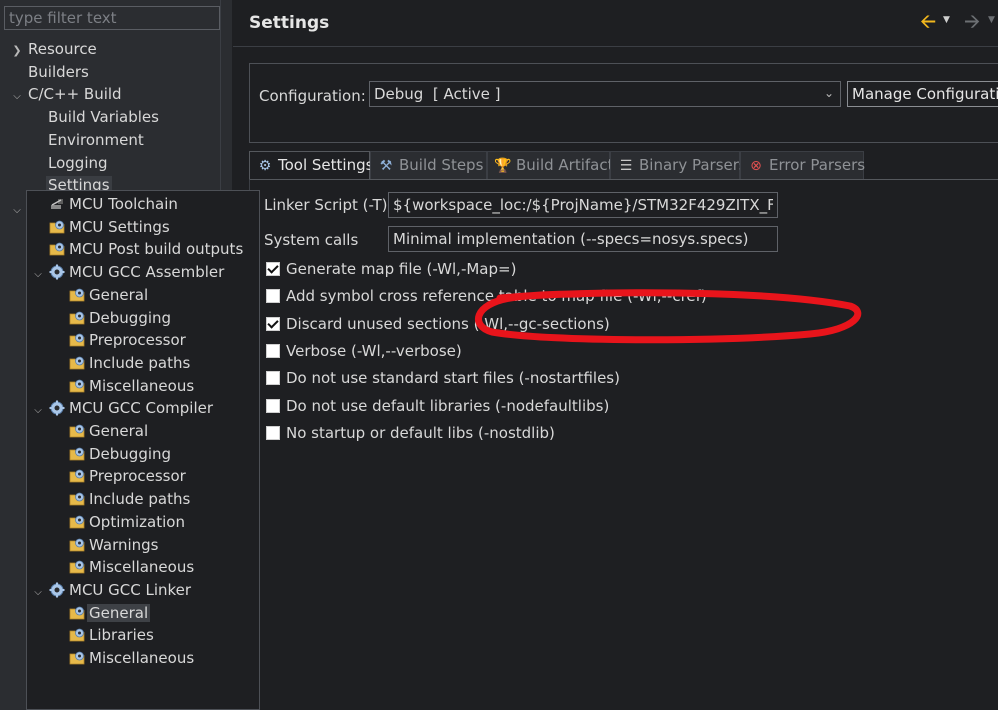 This screenshot has height=710, width=998. Describe the element at coordinates (428, 165) in the screenshot. I see `tab-build-steps: ⚒ Build Steps` at that location.